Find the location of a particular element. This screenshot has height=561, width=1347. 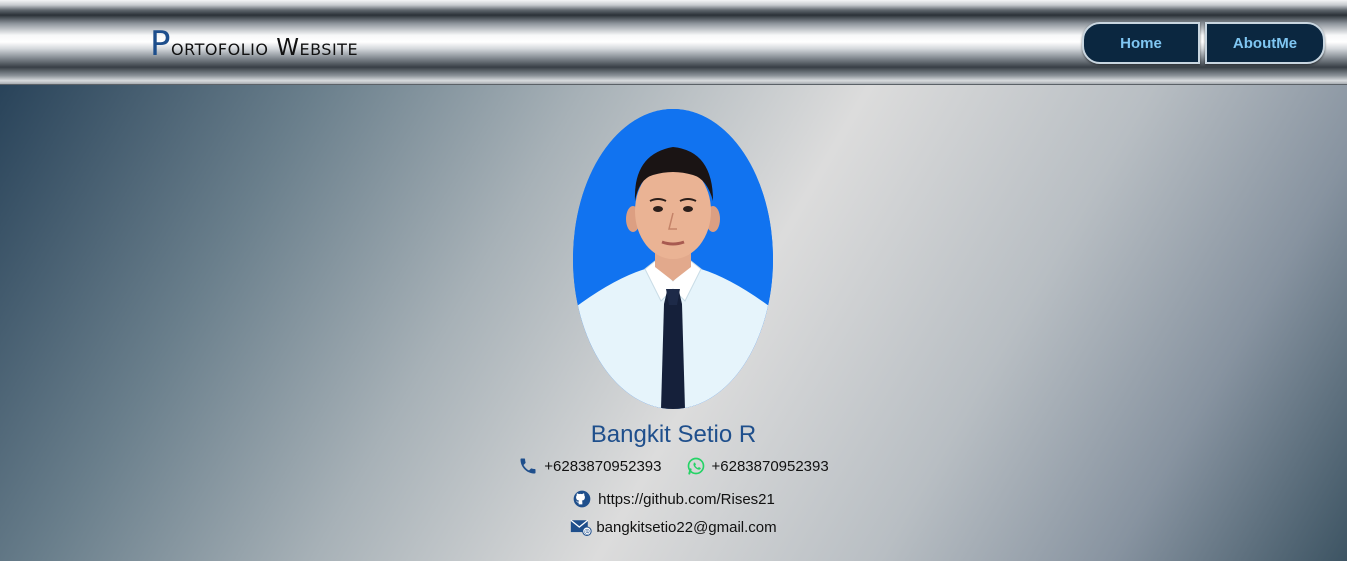

nav-aboutme-label: AboutMe is located at coordinates (1265, 43).